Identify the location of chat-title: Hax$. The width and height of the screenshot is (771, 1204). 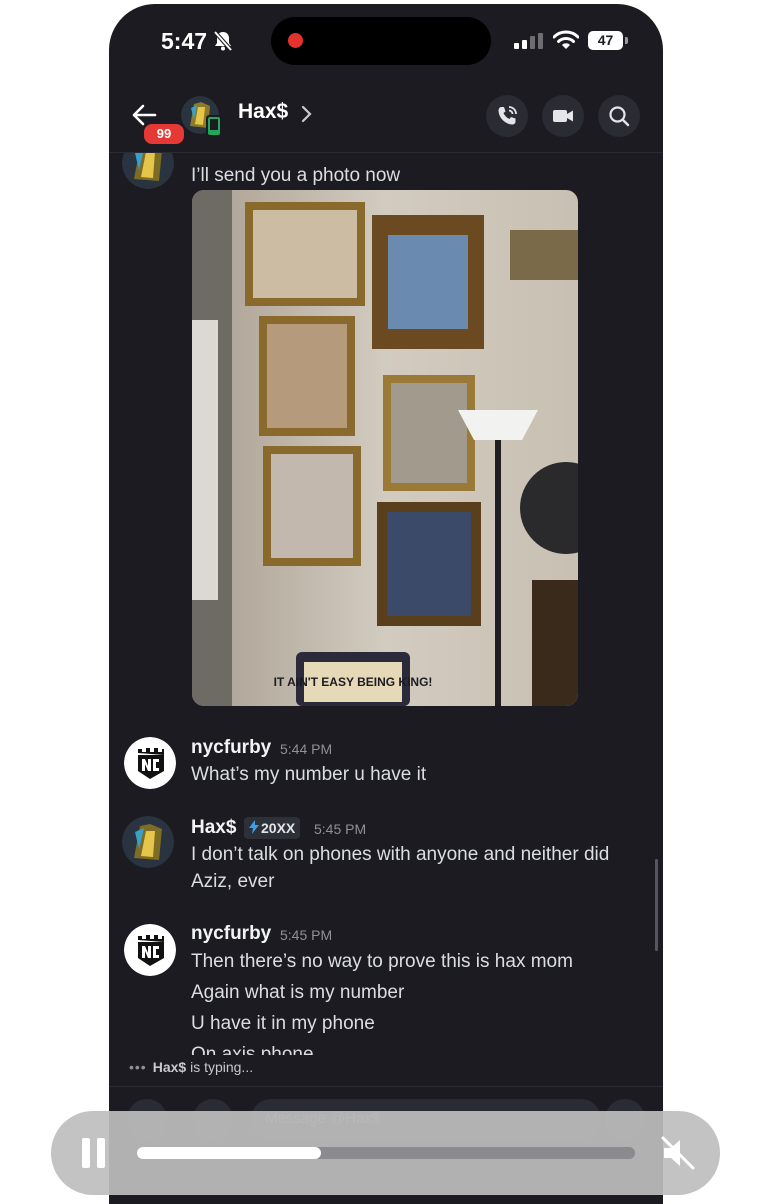
(263, 112).